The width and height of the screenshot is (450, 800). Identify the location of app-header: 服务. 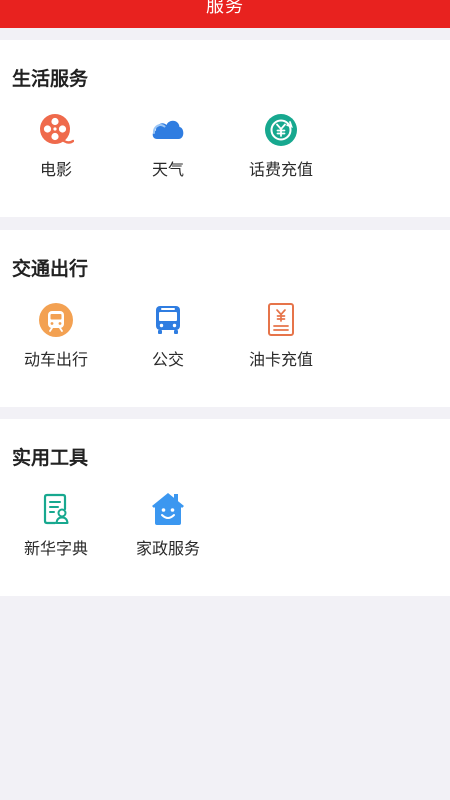
(225, 14).